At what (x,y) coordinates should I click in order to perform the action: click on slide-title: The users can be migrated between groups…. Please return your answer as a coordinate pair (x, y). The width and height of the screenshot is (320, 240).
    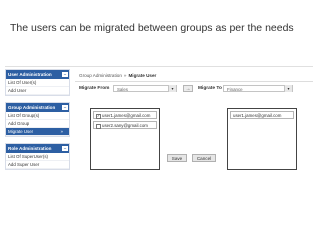
    Looking at the image, I should click on (152, 28).